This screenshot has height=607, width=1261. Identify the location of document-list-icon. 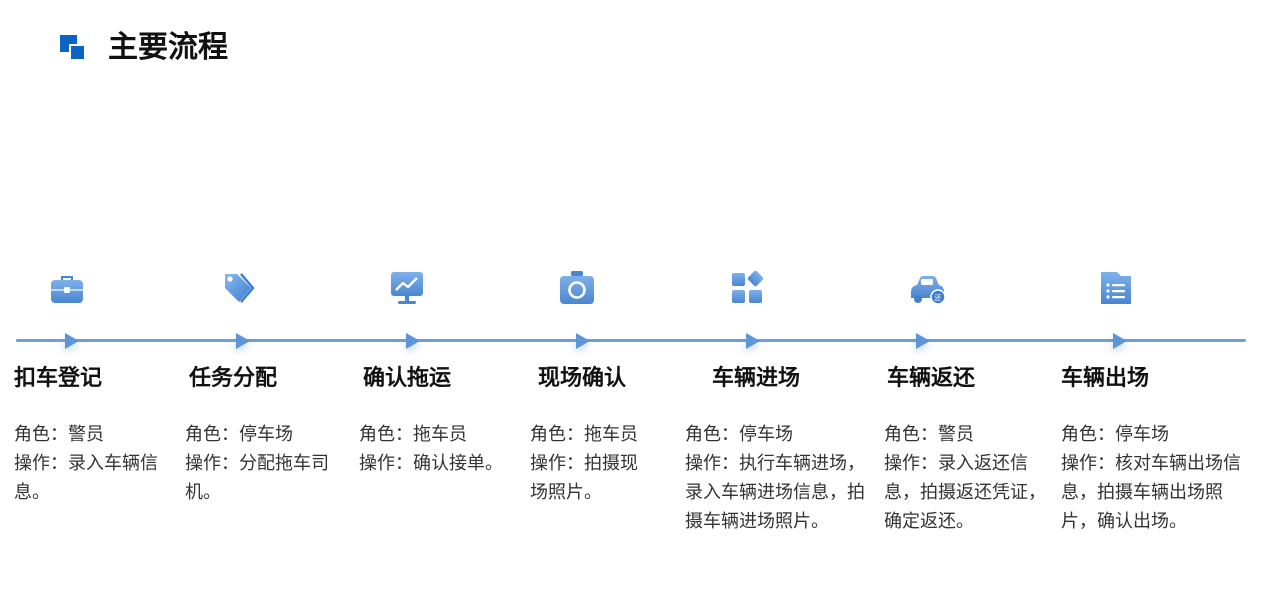
(1116, 288).